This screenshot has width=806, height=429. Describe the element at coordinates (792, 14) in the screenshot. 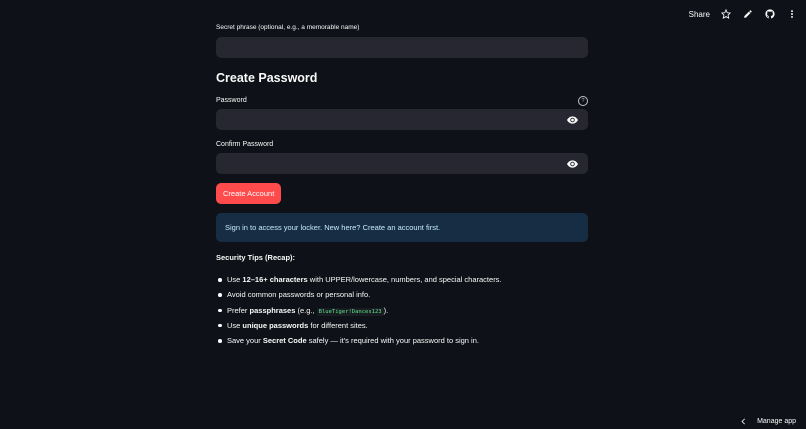

I see `more-vertical-icon` at that location.